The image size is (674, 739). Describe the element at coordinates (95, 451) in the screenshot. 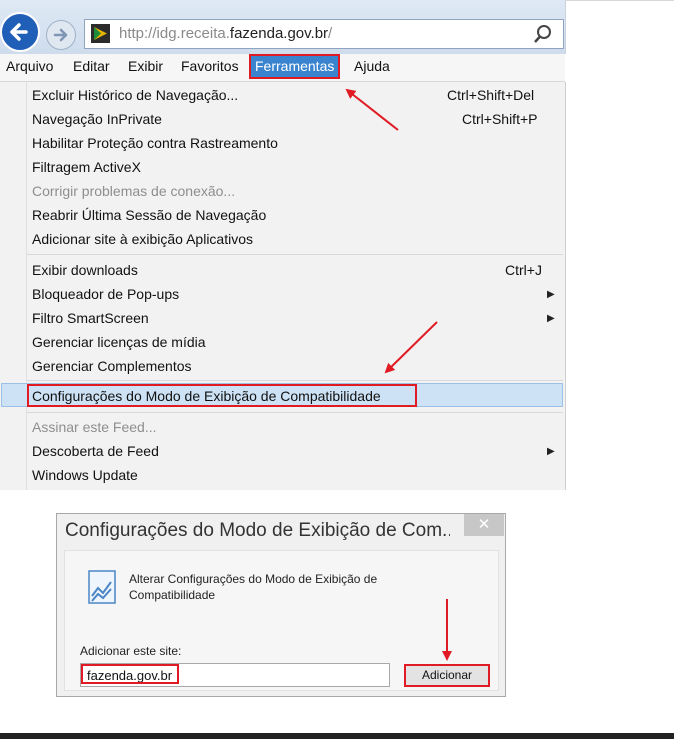

I see `menu-item-feed-discovery: Descoberta de Feed` at that location.